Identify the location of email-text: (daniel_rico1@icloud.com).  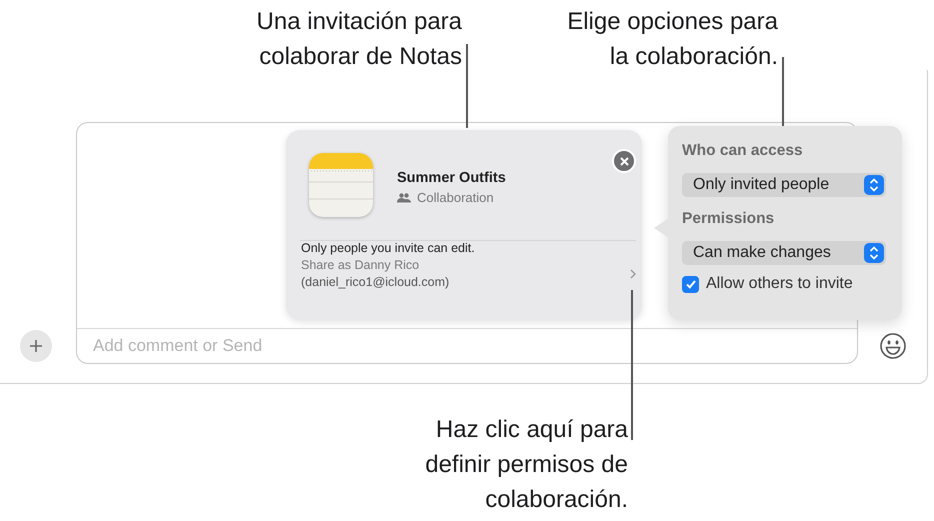
(375, 282).